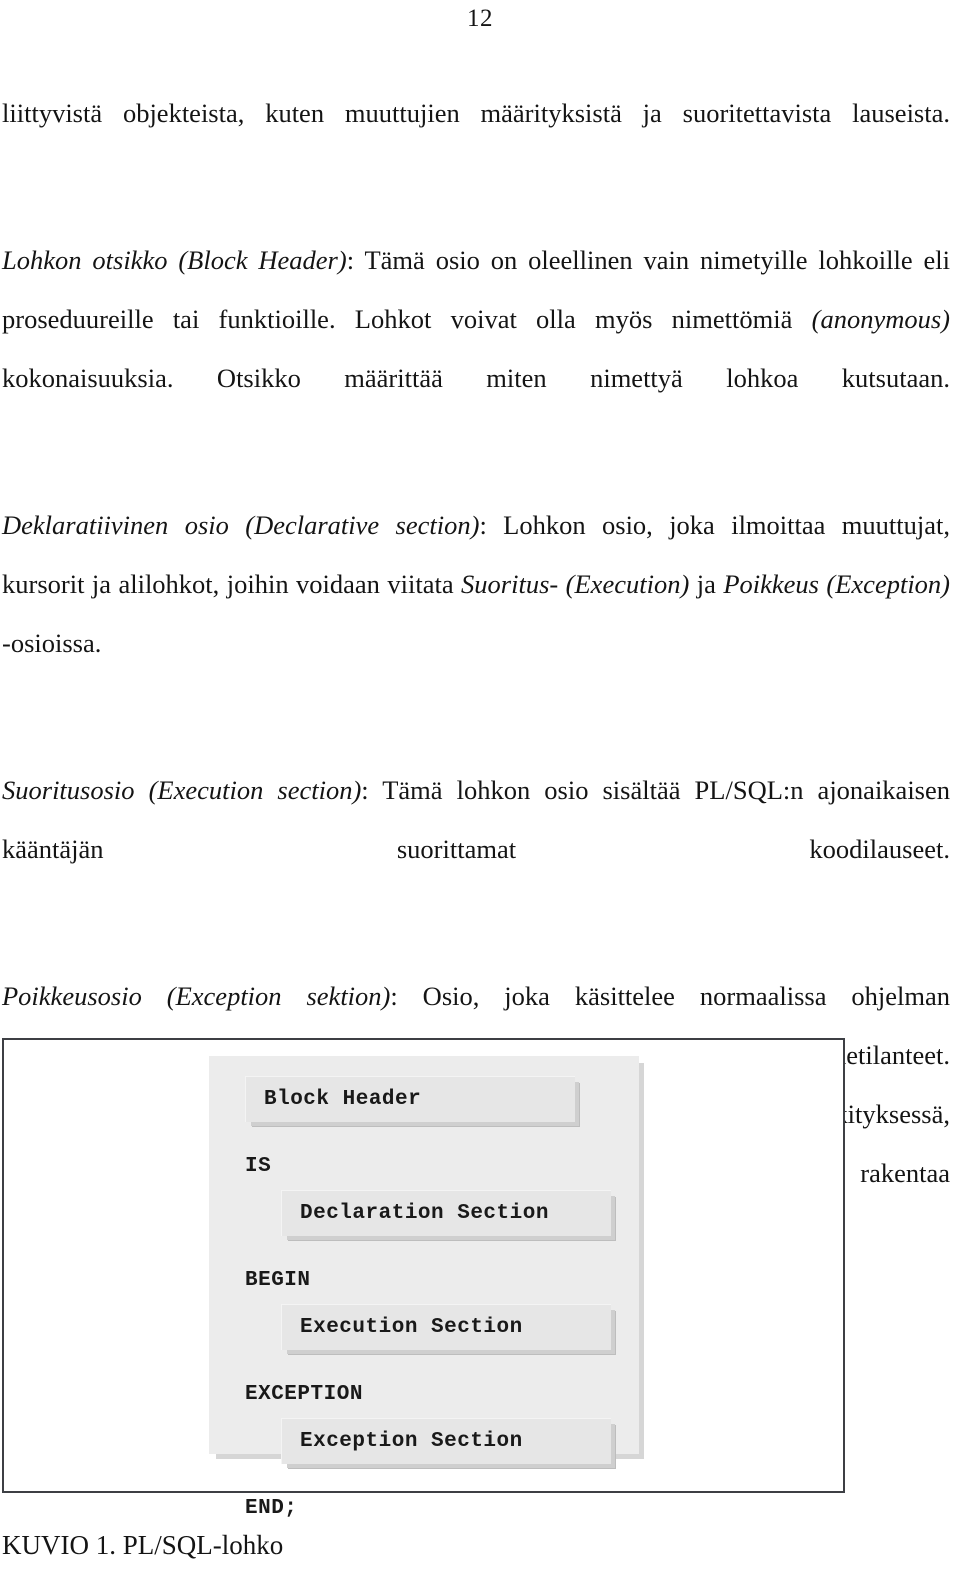 This screenshot has width=960, height=1580. What do you see at coordinates (196, 996) in the screenshot?
I see `text-run: Poikkeusosio (Exception sektion)` at bounding box center [196, 996].